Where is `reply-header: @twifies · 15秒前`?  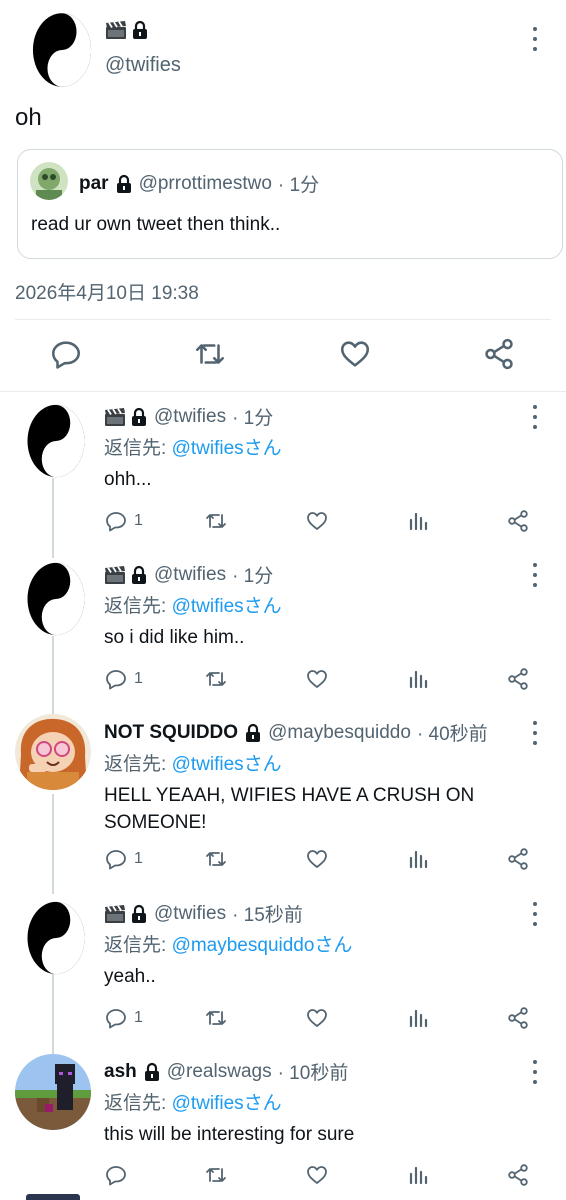 reply-header: @twifies · 15秒前 is located at coordinates (203, 913).